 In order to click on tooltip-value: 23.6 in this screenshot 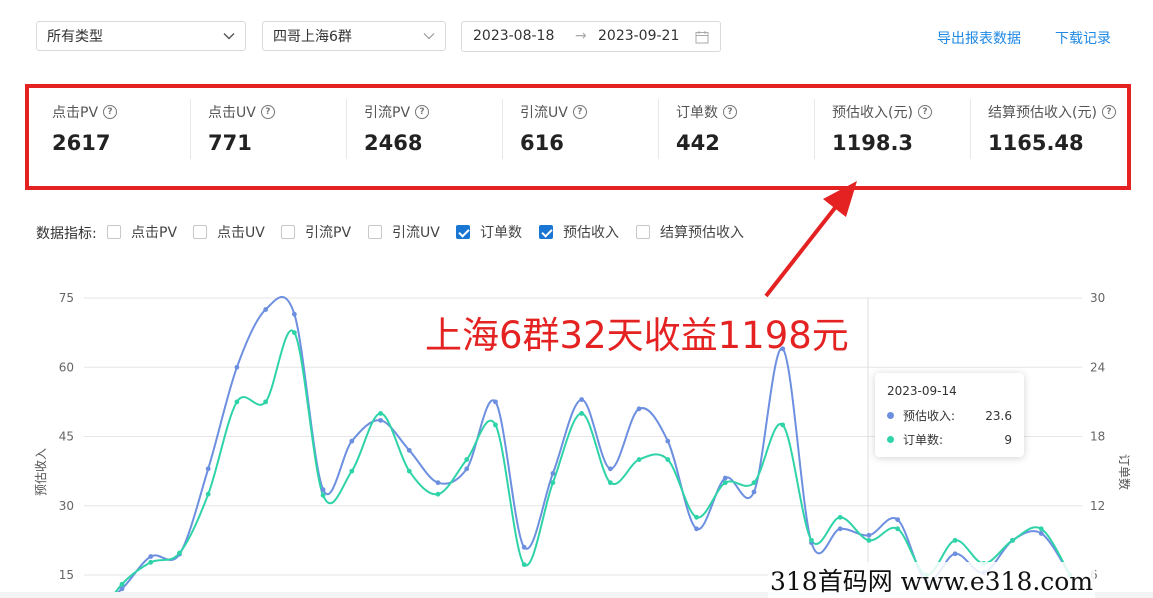, I will do `click(998, 415)`.